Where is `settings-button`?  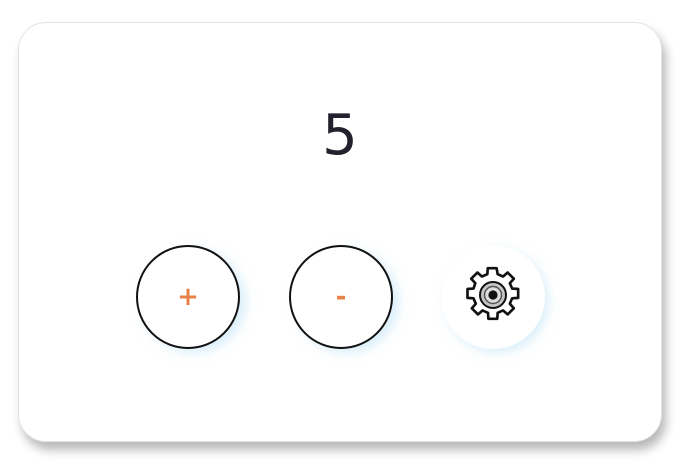 settings-button is located at coordinates (493, 297).